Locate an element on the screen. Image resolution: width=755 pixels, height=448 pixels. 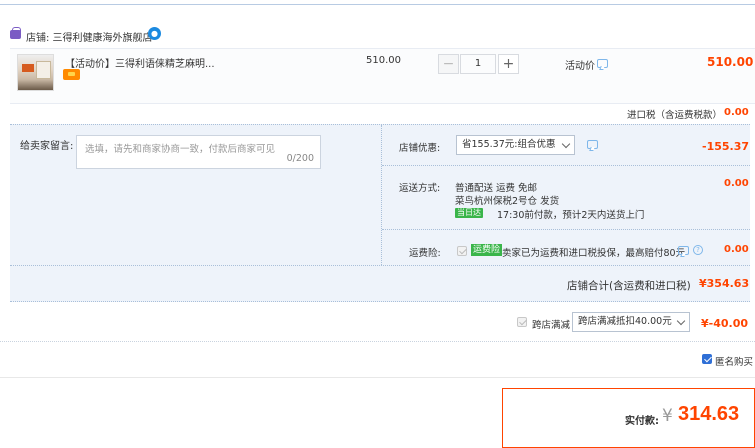
cross-store-value: ¥-40.00 is located at coordinates (725, 323).